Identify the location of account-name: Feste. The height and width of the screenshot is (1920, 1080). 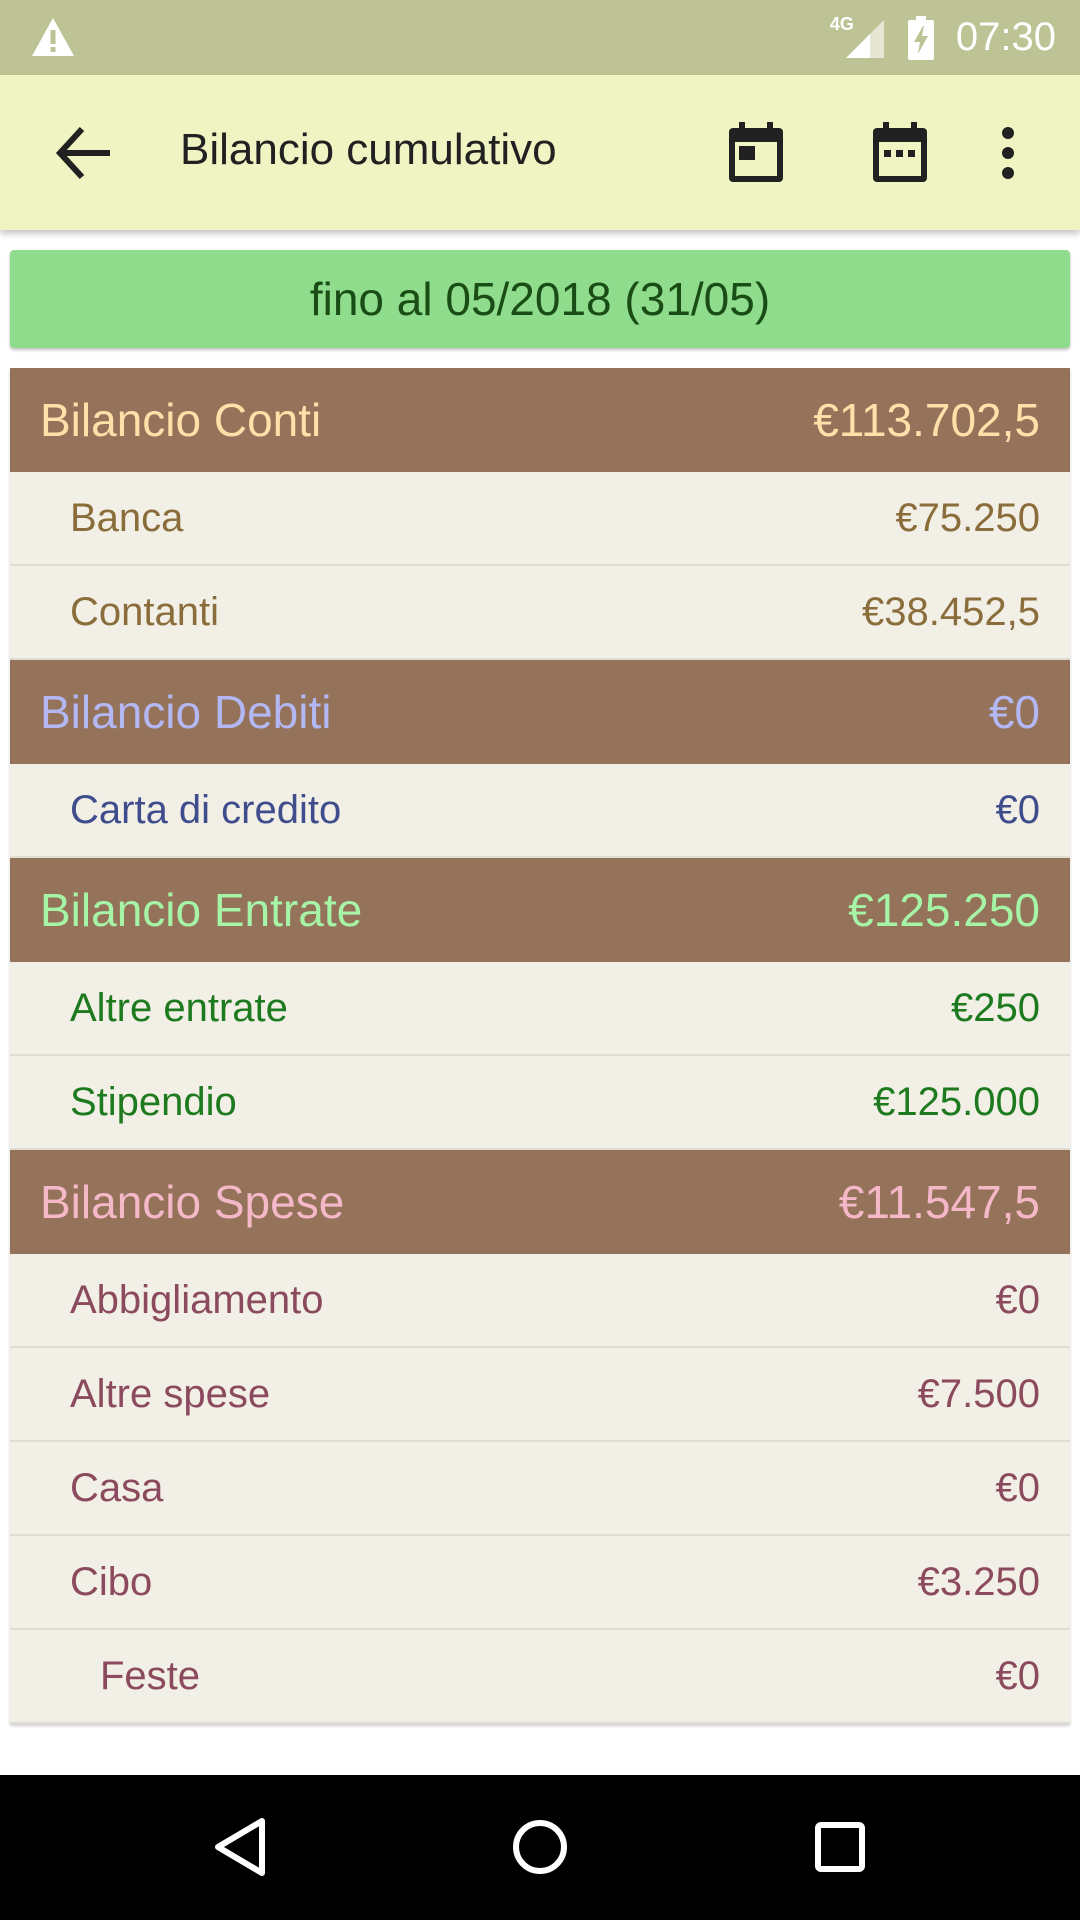
(150, 1675).